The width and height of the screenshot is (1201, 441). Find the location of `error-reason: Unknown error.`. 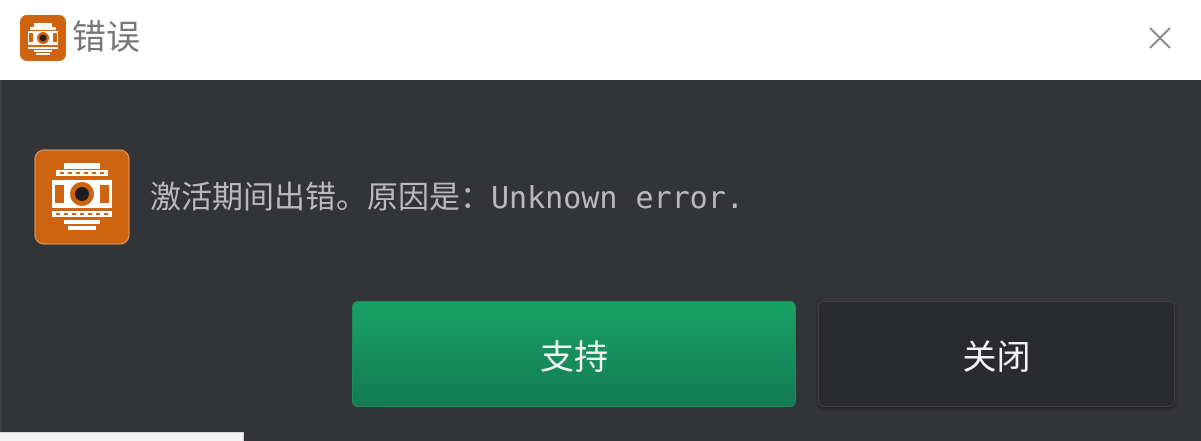

error-reason: Unknown error. is located at coordinates (617, 198).